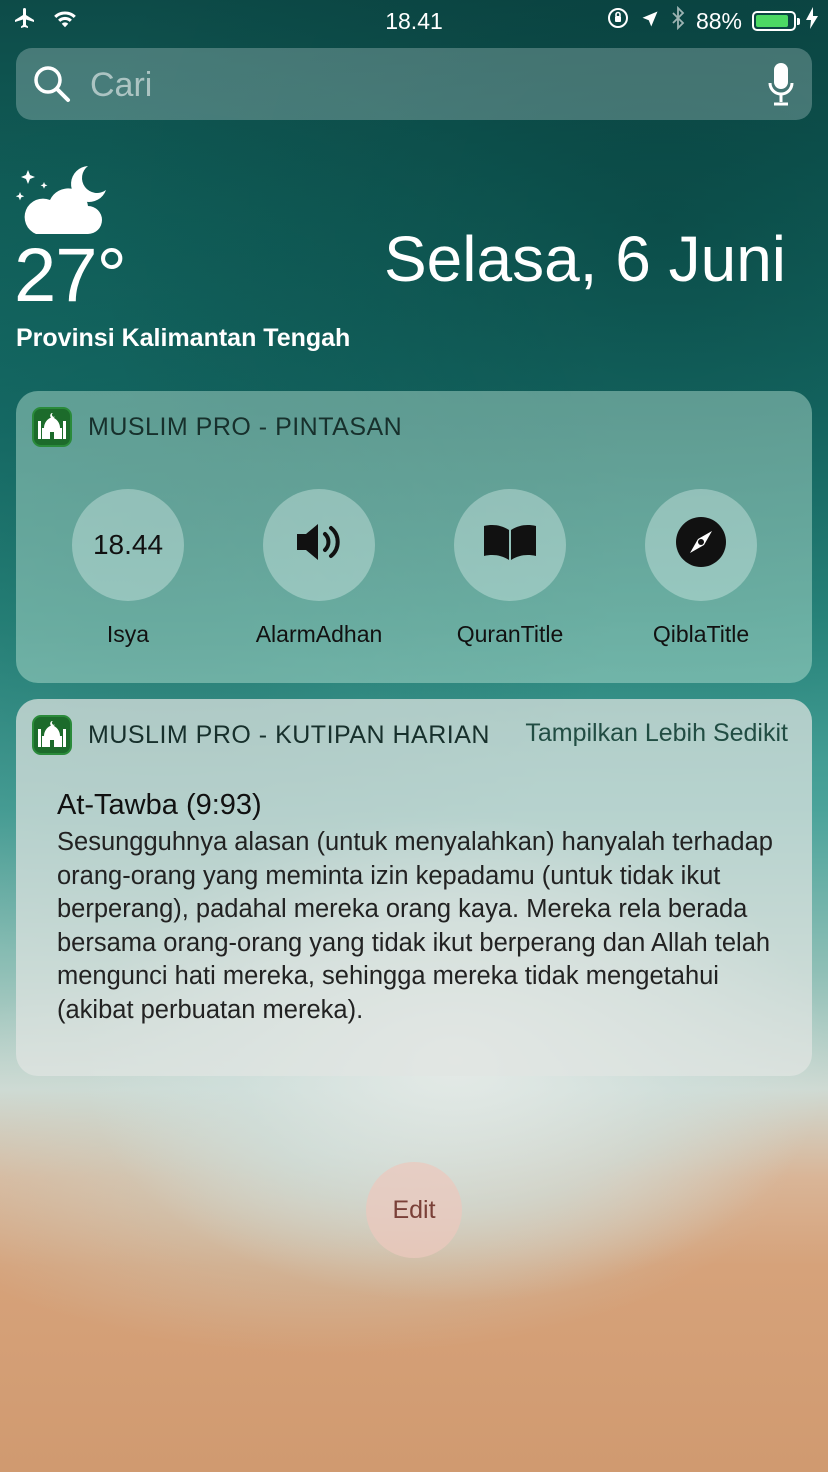 The image size is (828, 1472). What do you see at coordinates (781, 87) in the screenshot?
I see `microphone-icon` at bounding box center [781, 87].